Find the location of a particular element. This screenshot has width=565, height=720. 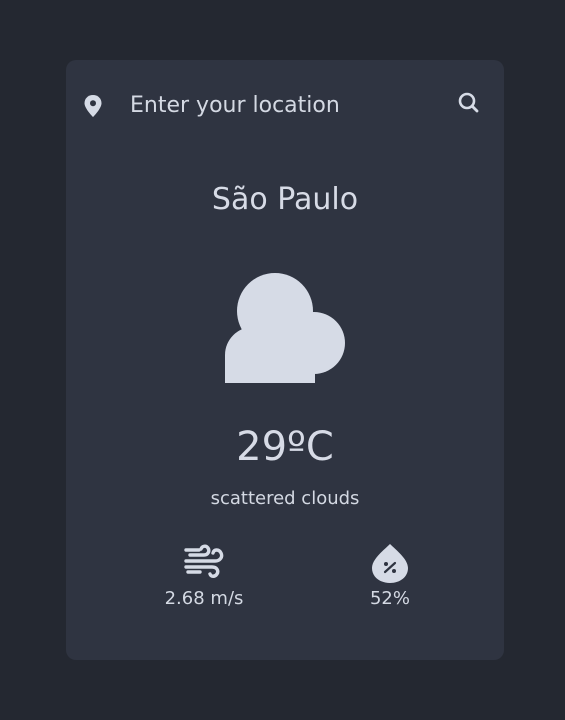

humidity-stat: 52% is located at coordinates (390, 575).